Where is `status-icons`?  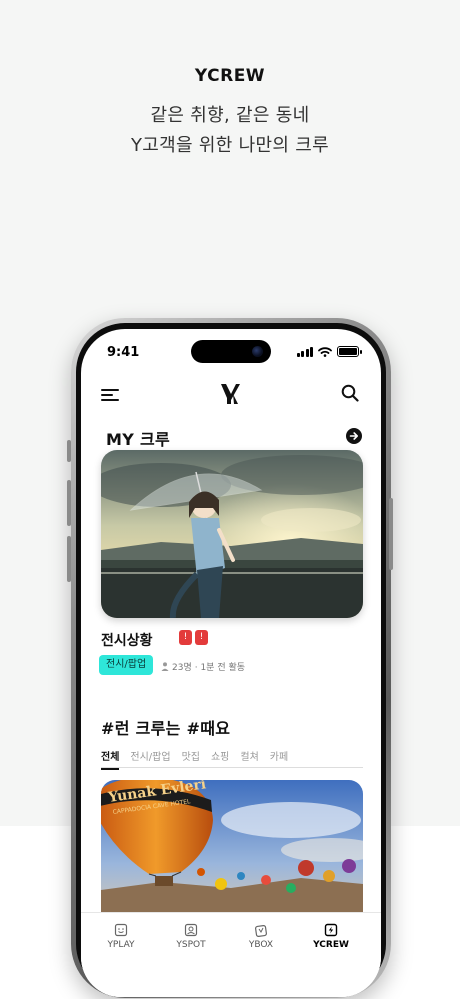 status-icons is located at coordinates (329, 351).